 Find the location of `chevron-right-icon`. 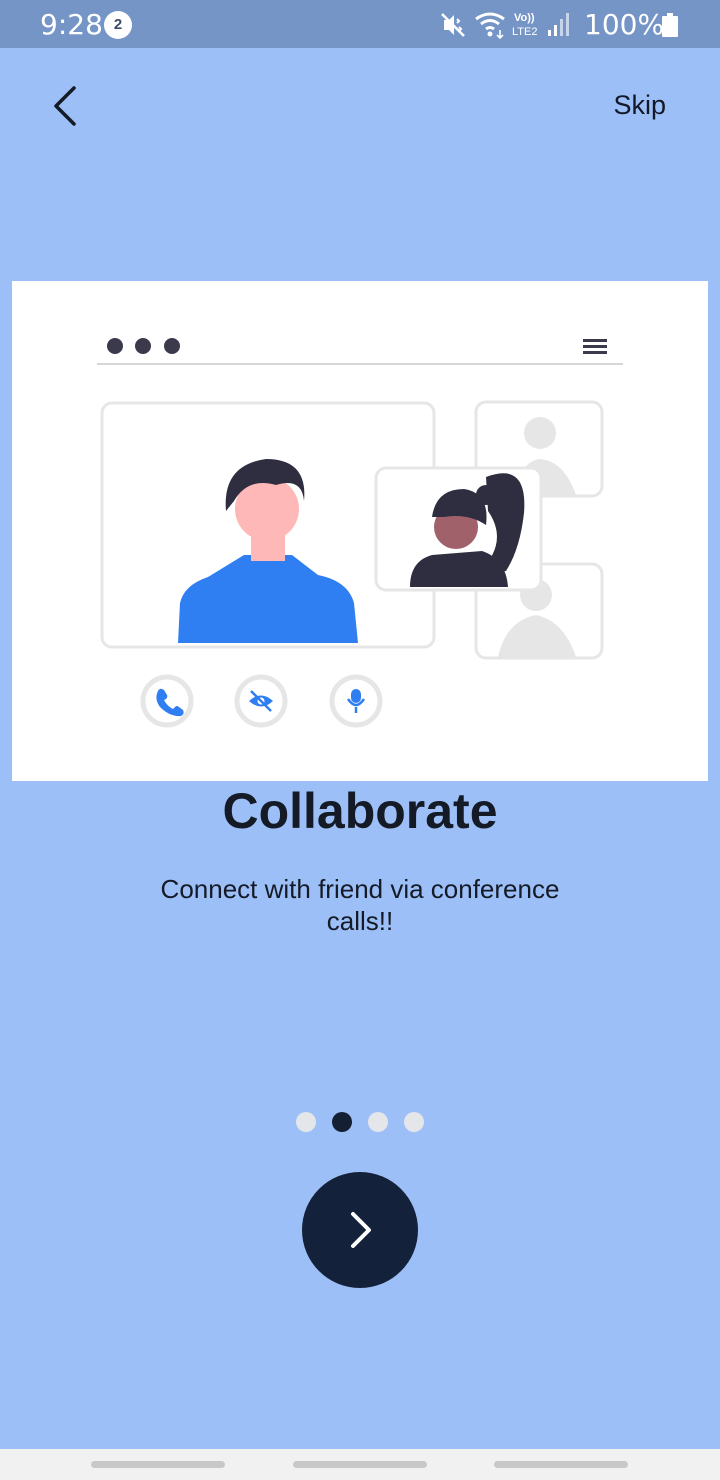

chevron-right-icon is located at coordinates (361, 1230).